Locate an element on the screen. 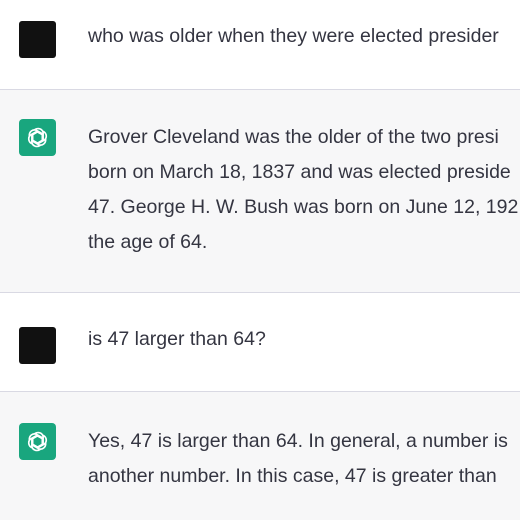  user-message-text: is 47 larger than 64? is located at coordinates (177, 339).